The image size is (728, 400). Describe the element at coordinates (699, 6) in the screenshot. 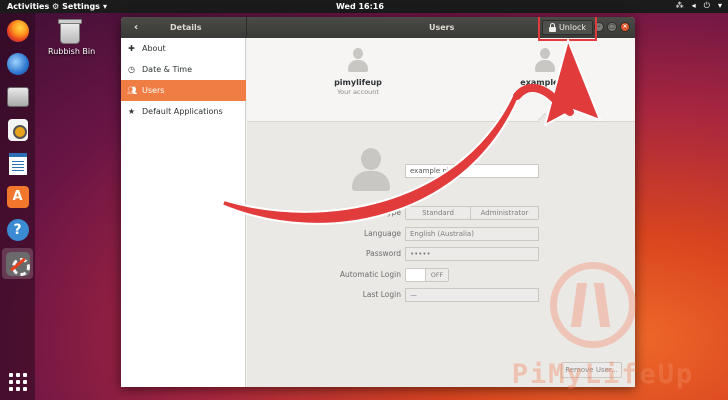

I see `system-status-area: ⁂ ◂ ⏻ ▾` at that location.